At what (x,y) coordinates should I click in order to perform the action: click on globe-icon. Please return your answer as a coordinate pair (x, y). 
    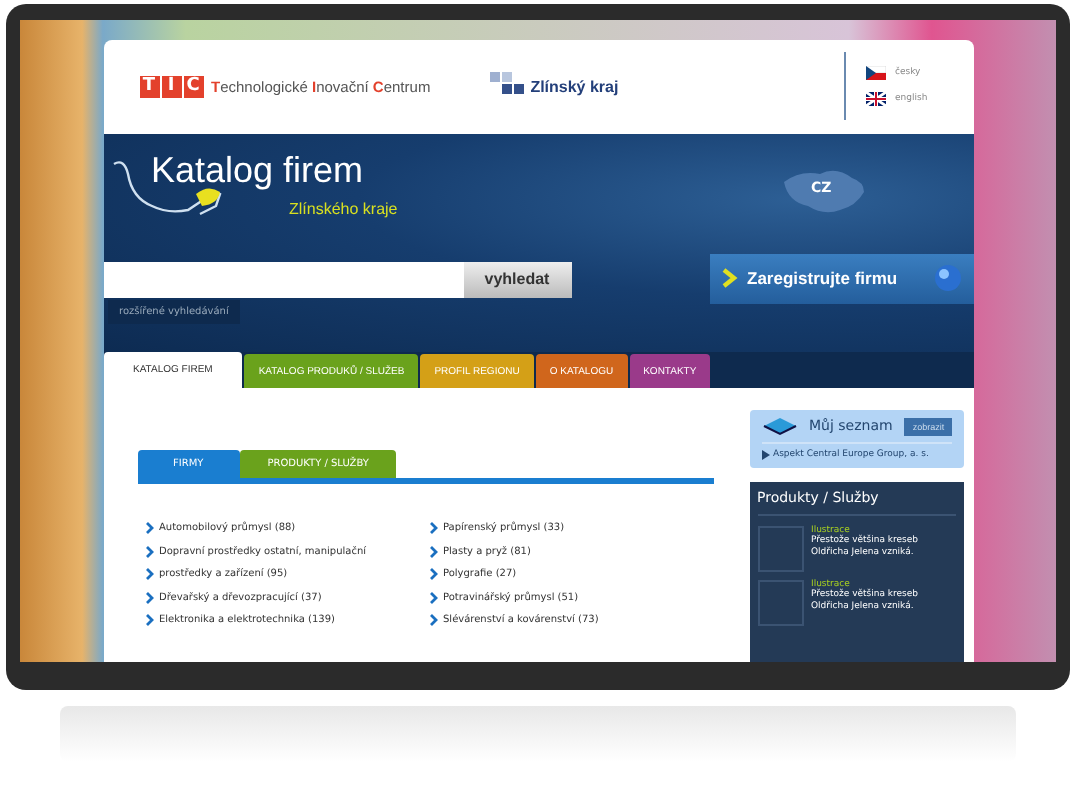
    Looking at the image, I should click on (947, 278).